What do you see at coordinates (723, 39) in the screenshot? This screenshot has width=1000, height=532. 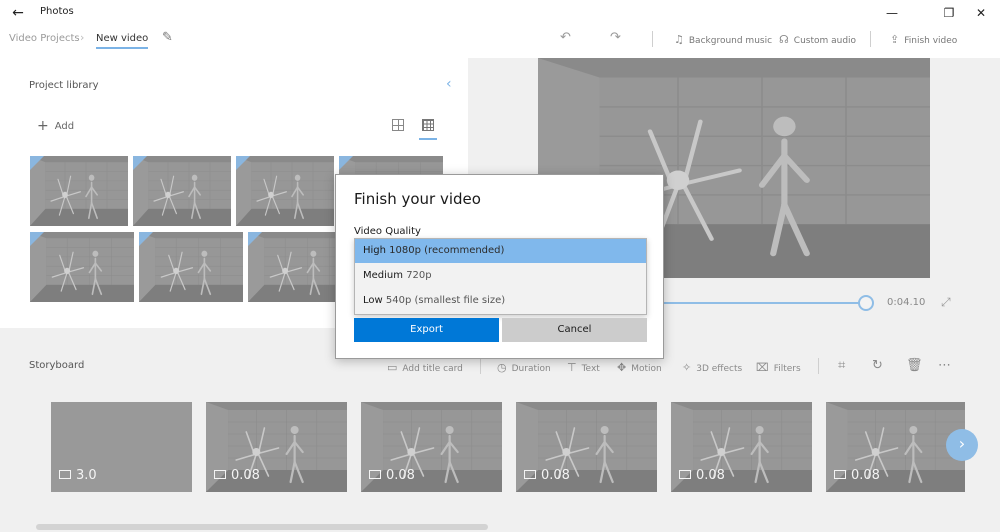 I see `background-music-button: ♫ Background music` at bounding box center [723, 39].